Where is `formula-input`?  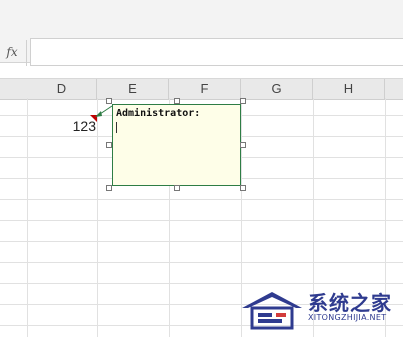 formula-input is located at coordinates (216, 52).